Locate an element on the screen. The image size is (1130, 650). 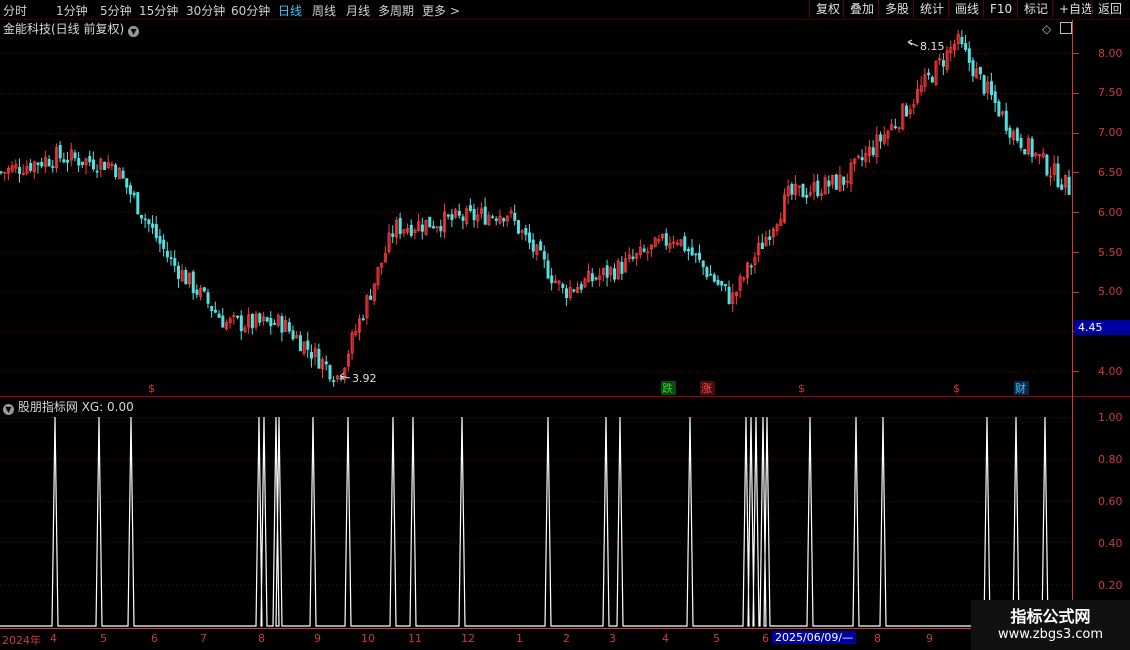
x-label-jun: 6 is located at coordinates (154, 638).